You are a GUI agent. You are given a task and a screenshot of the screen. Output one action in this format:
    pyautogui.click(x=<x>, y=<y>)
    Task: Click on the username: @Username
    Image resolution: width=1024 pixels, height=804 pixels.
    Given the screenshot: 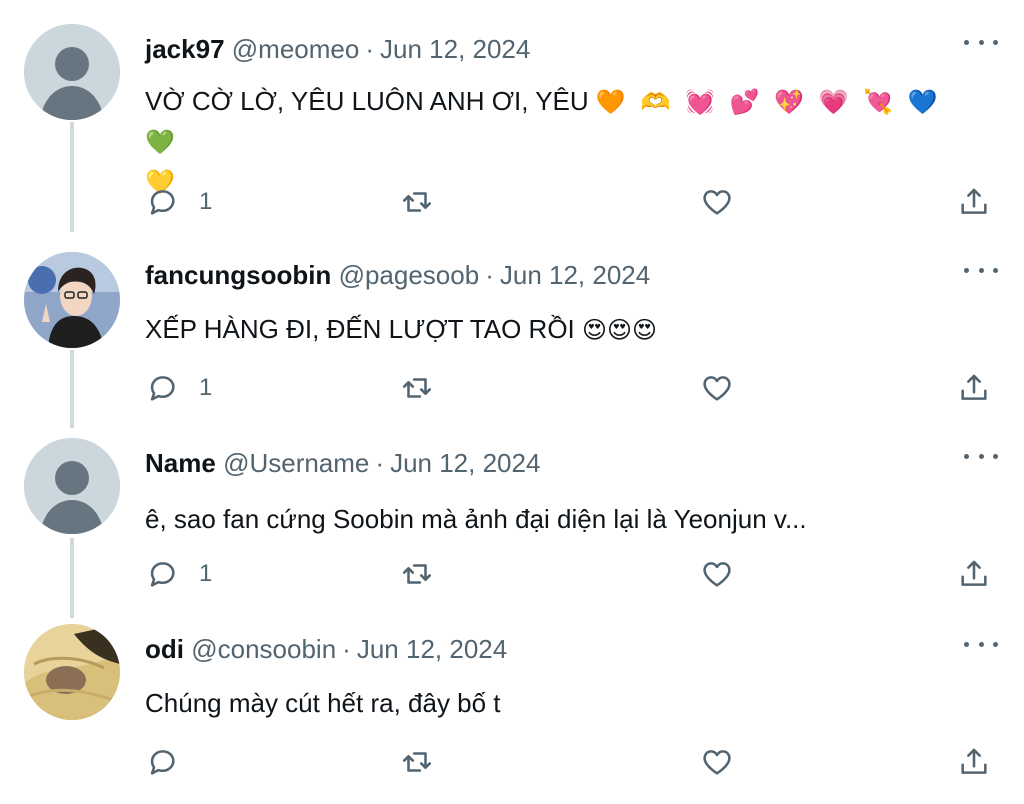 What is the action you would take?
    pyautogui.click(x=296, y=463)
    